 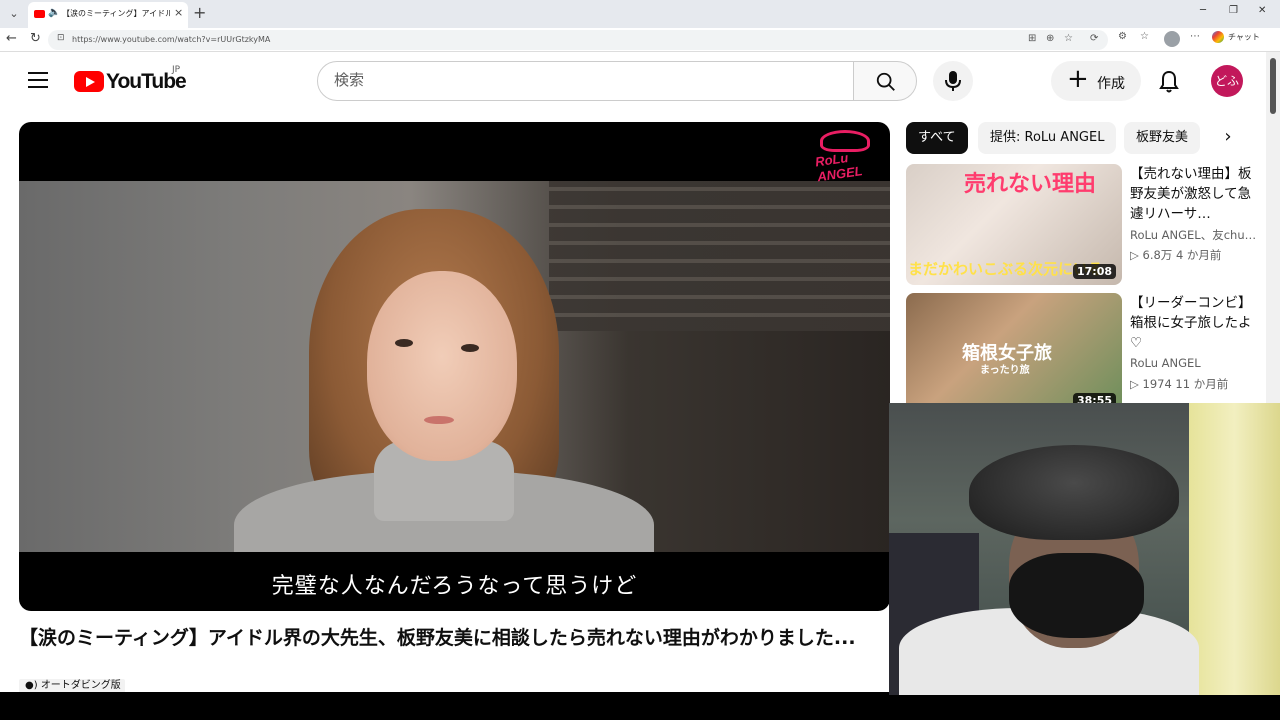 I want to click on recommendation-meta: ▷ 1974 11 か月前, so click(x=1179, y=384).